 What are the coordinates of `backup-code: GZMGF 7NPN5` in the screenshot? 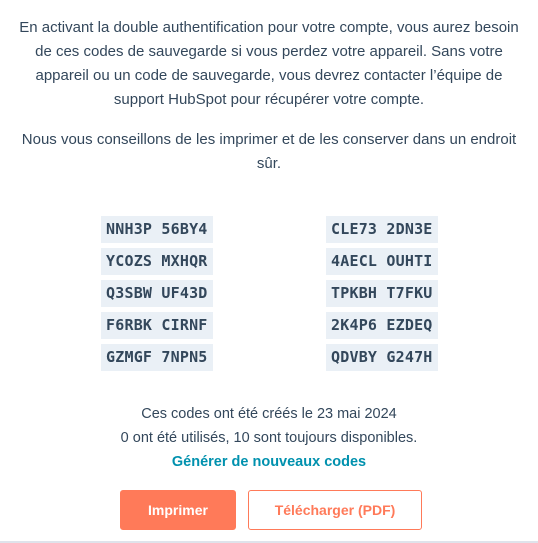 It's located at (157, 357).